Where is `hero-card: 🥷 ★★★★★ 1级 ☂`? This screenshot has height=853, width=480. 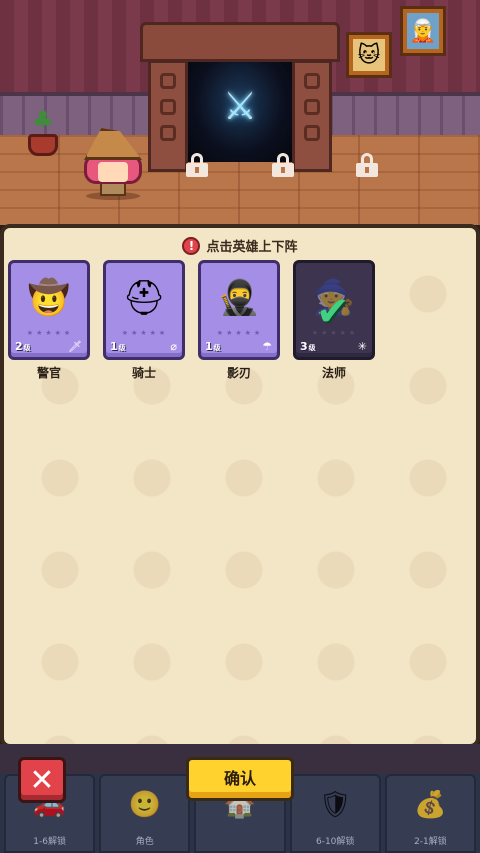 hero-card: 🥷 ★★★★★ 1级 ☂ is located at coordinates (239, 310).